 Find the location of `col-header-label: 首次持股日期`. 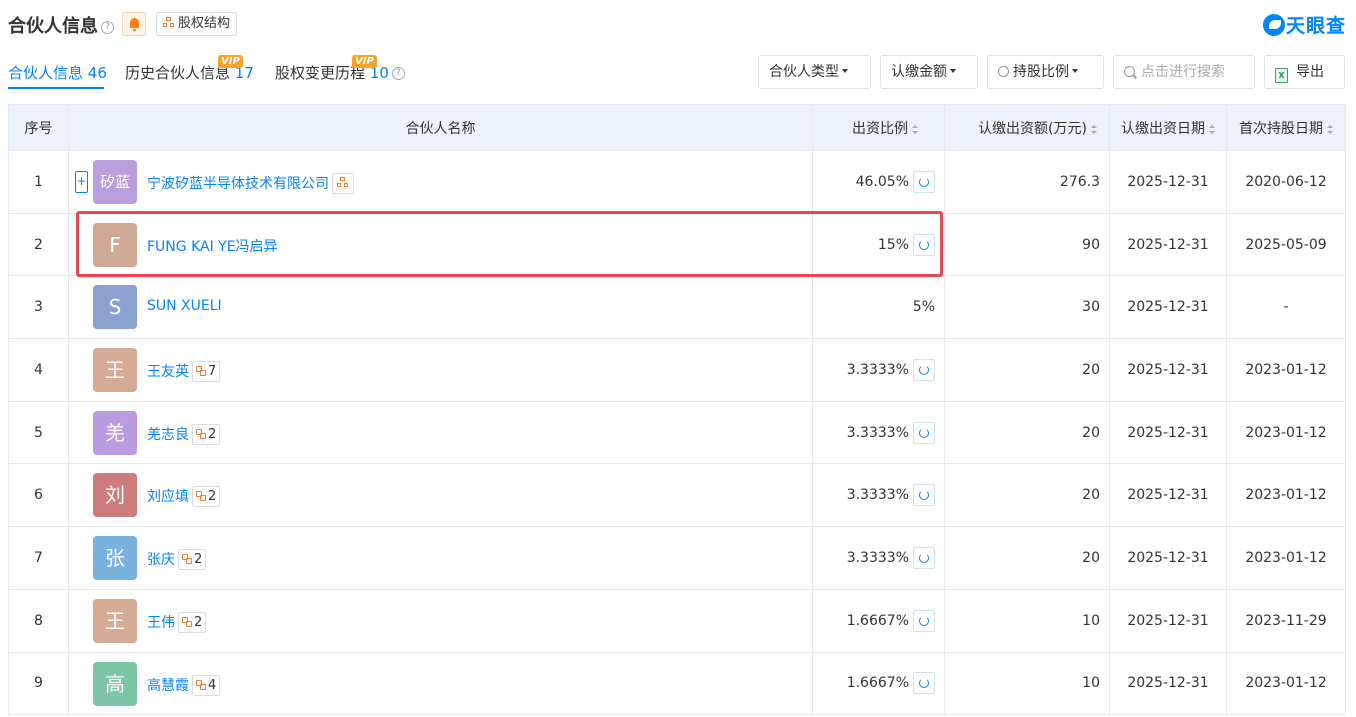

col-header-label: 首次持股日期 is located at coordinates (1281, 128).